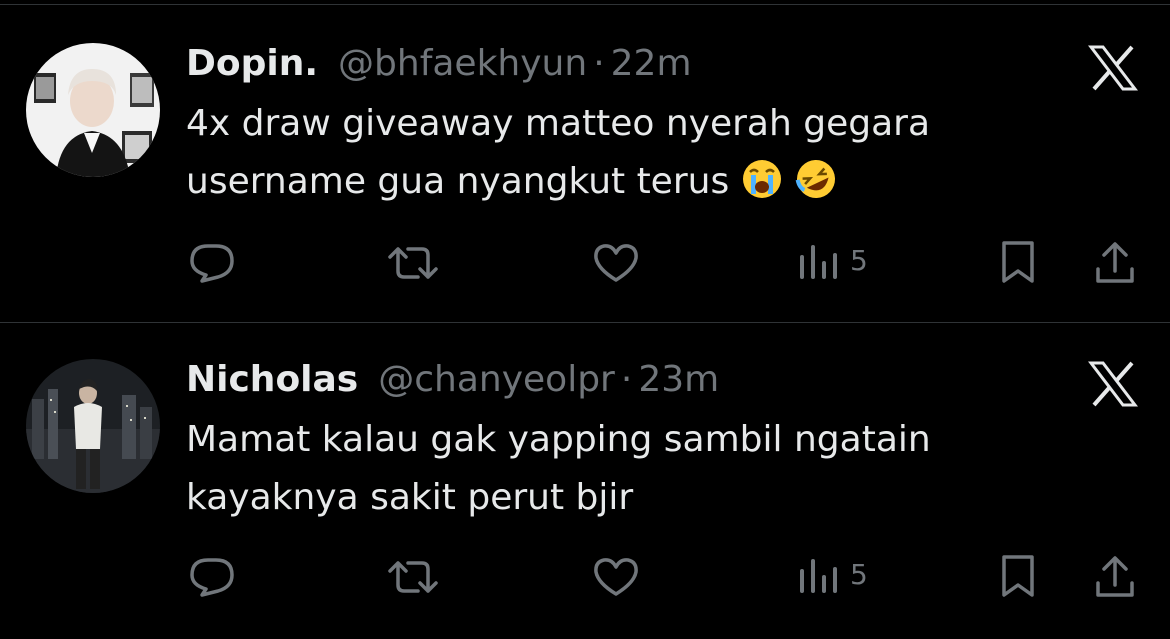 The width and height of the screenshot is (1170, 639). I want to click on tweet-header: Nicholas @chanyeolpr · 23m, so click(452, 380).